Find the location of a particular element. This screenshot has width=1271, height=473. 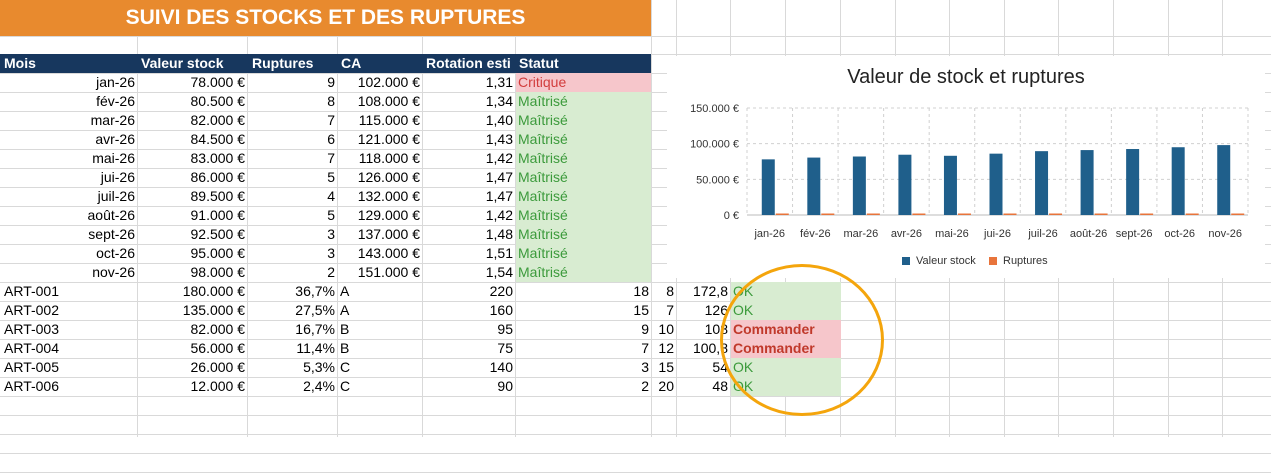

cell-mois: oct-26 is located at coordinates (69, 253).